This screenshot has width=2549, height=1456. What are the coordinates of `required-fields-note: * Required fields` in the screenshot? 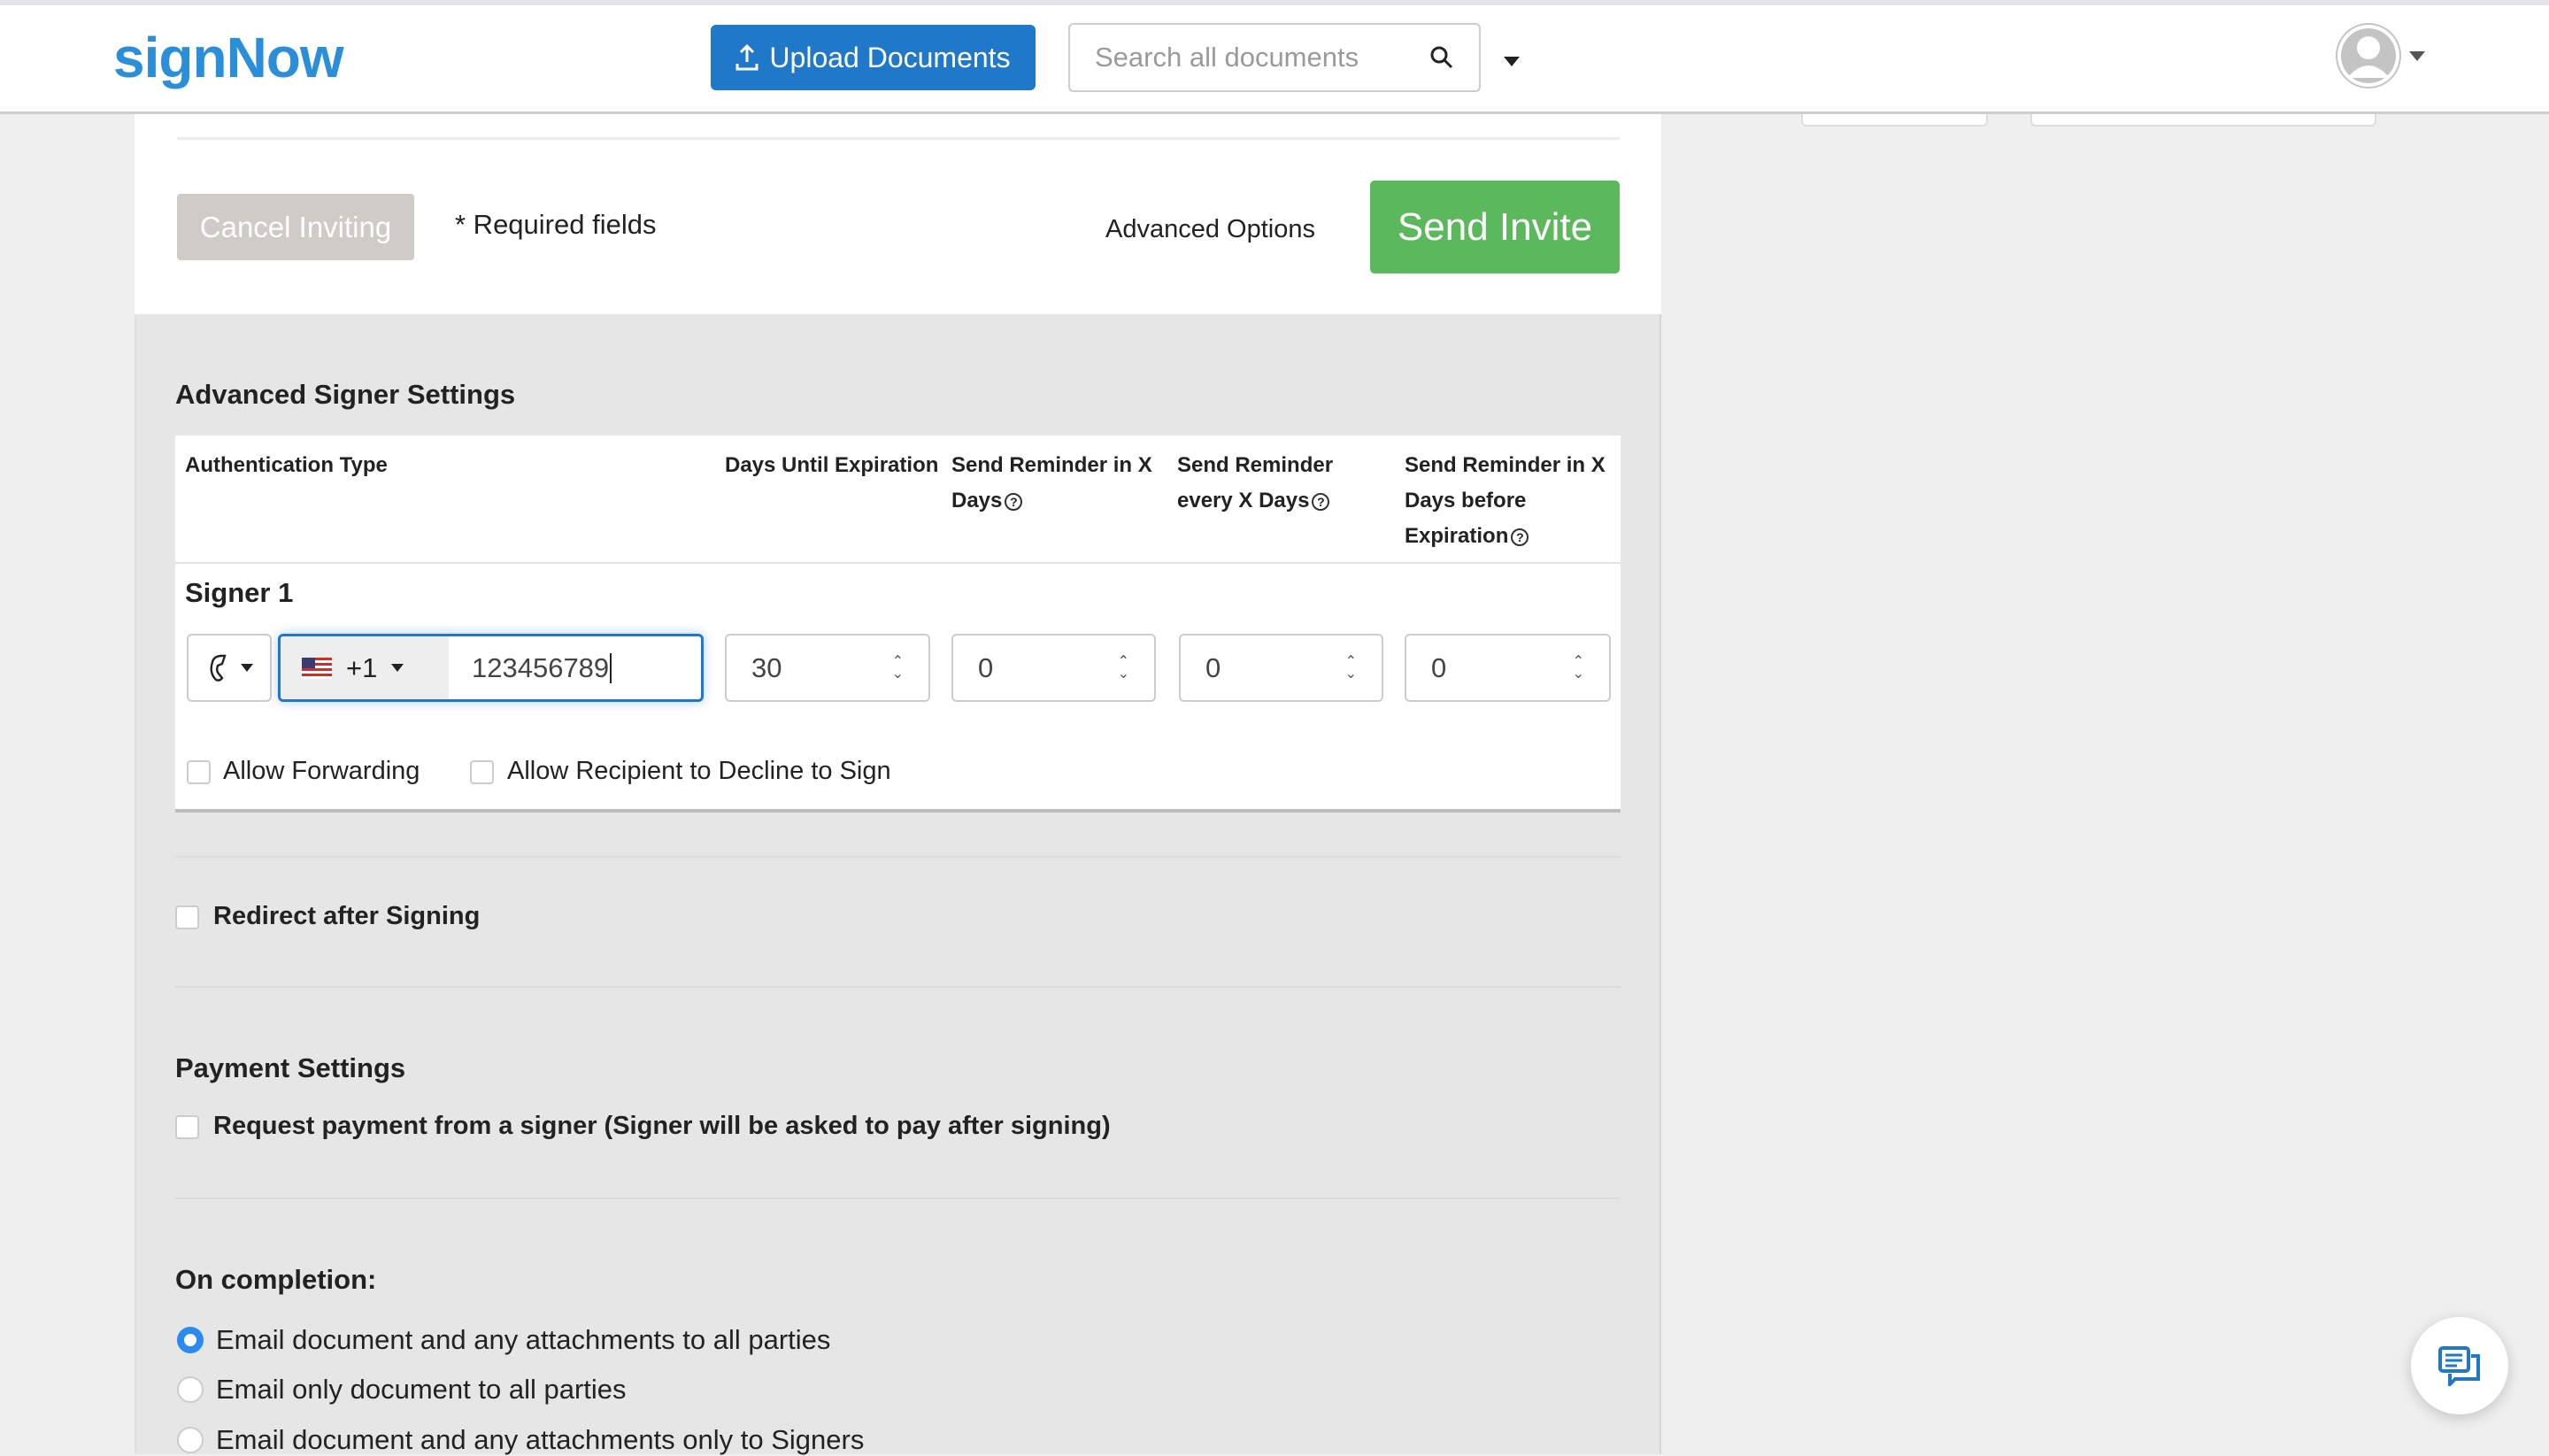 It's located at (556, 224).